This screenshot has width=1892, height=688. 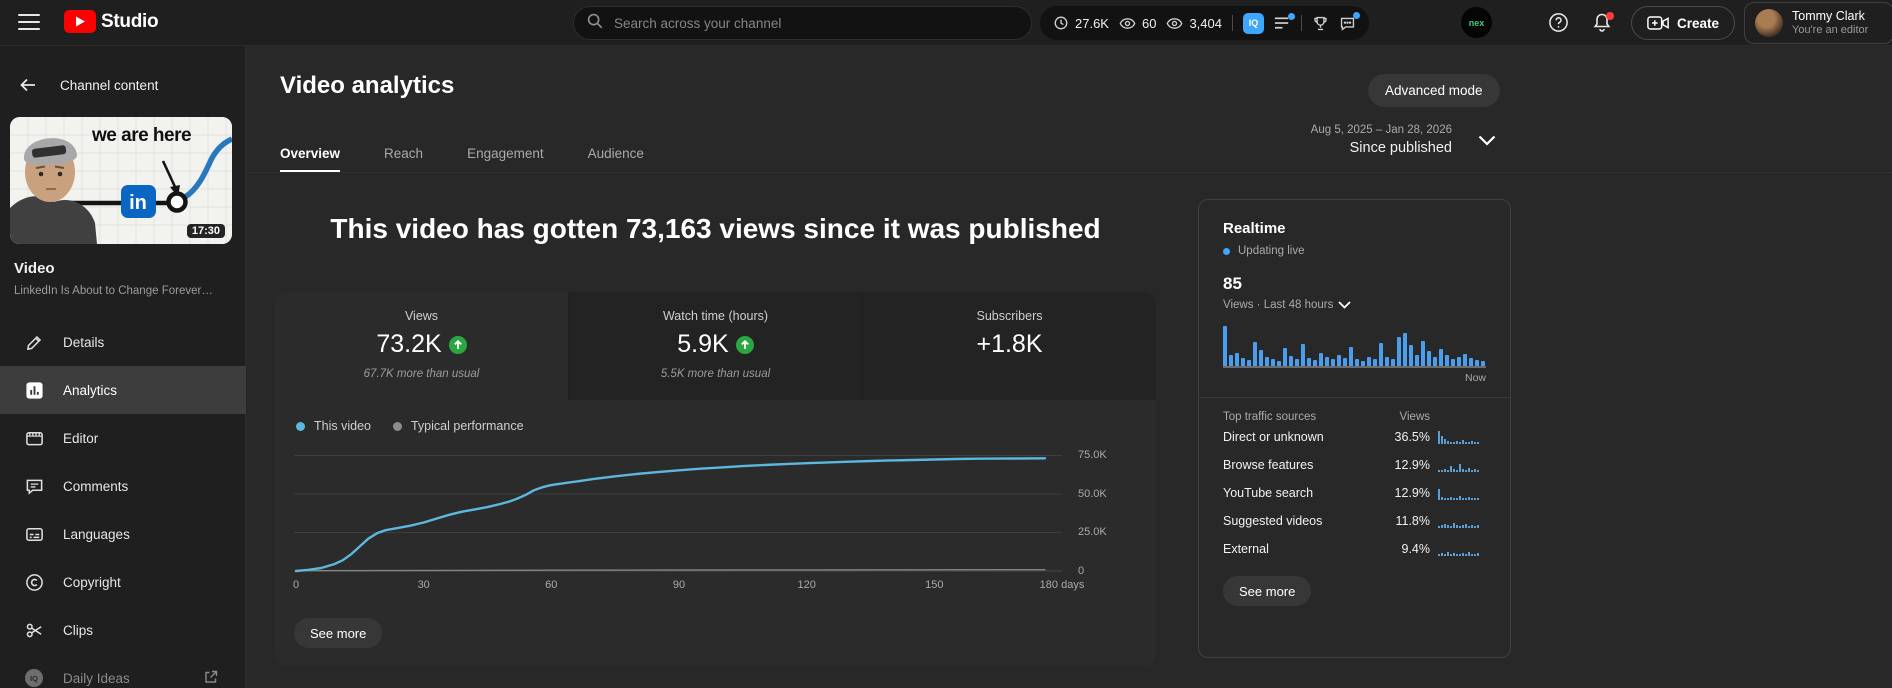 I want to click on metric-tab-views: Views 73.2K 67.7K more than usual, so click(x=421, y=346).